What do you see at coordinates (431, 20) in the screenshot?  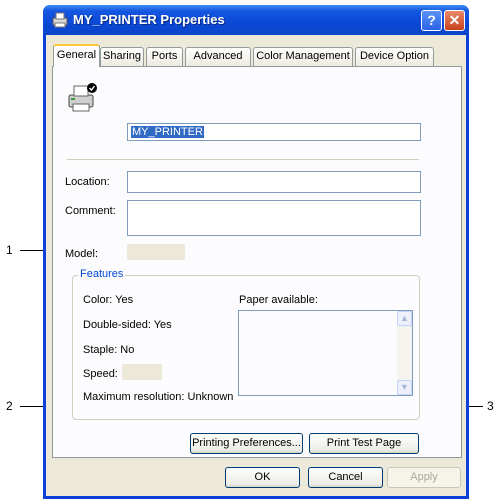 I see `help-button: ?` at bounding box center [431, 20].